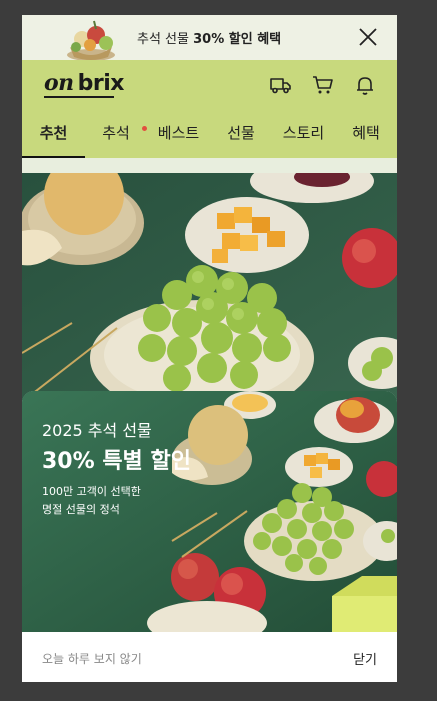 The height and width of the screenshot is (701, 437). What do you see at coordinates (84, 83) in the screenshot?
I see `onbrix-logo: on brix` at bounding box center [84, 83].